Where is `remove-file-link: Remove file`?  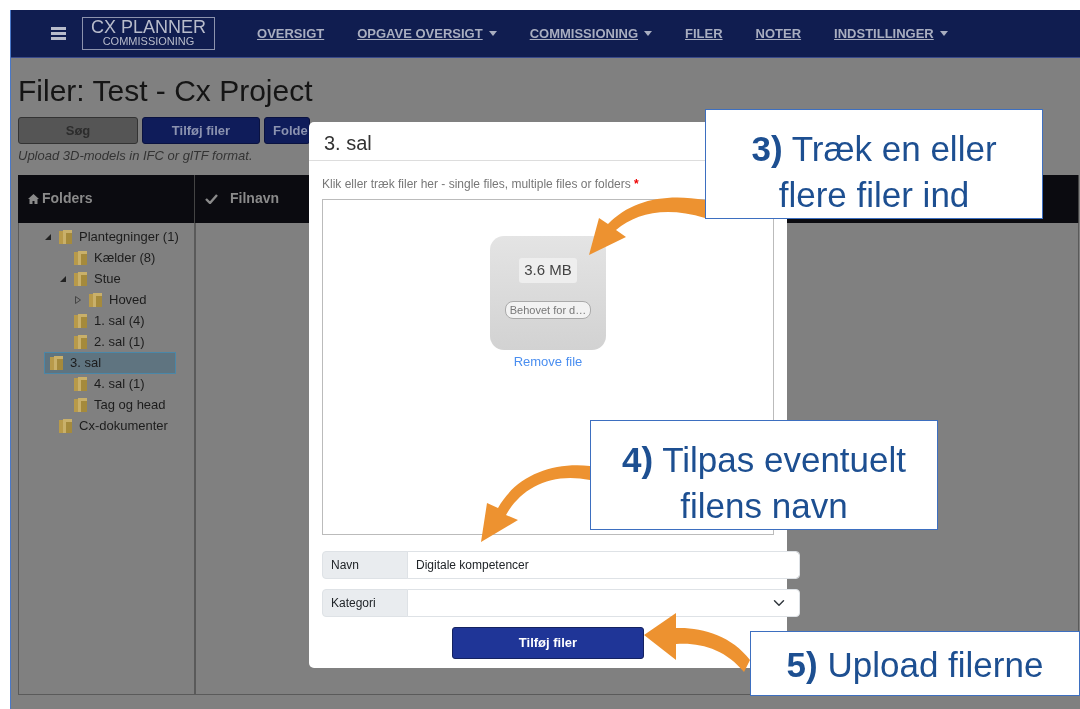
remove-file-link: Remove file is located at coordinates (548, 362).